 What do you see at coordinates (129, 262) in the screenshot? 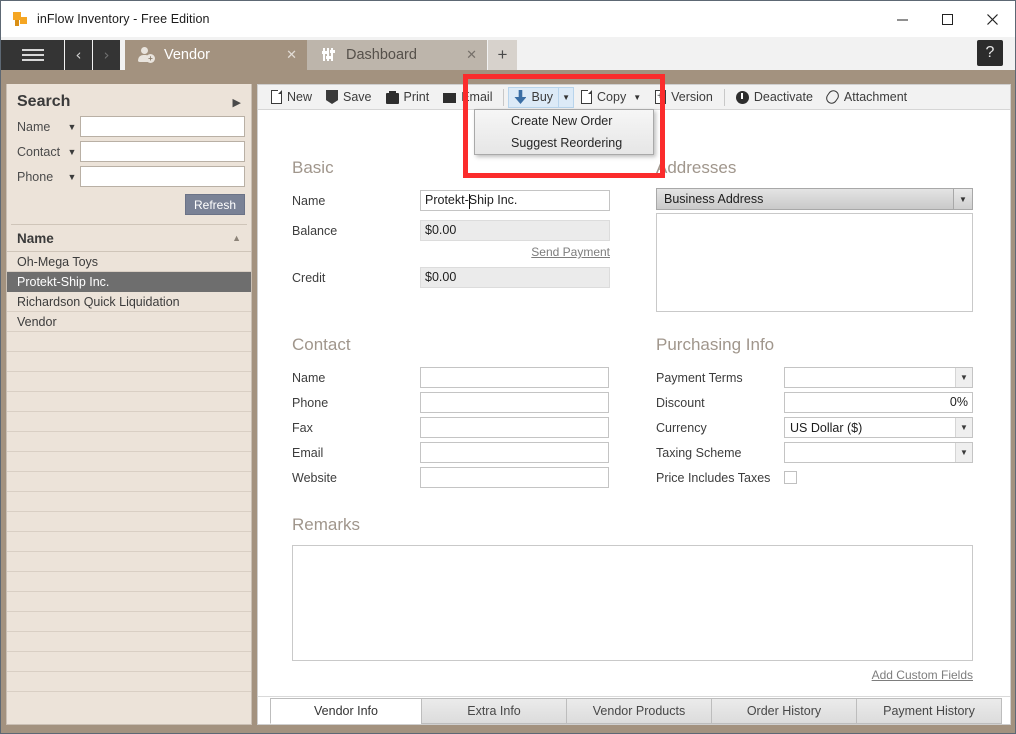
I see `list-item: Oh-Mega Toys` at bounding box center [129, 262].